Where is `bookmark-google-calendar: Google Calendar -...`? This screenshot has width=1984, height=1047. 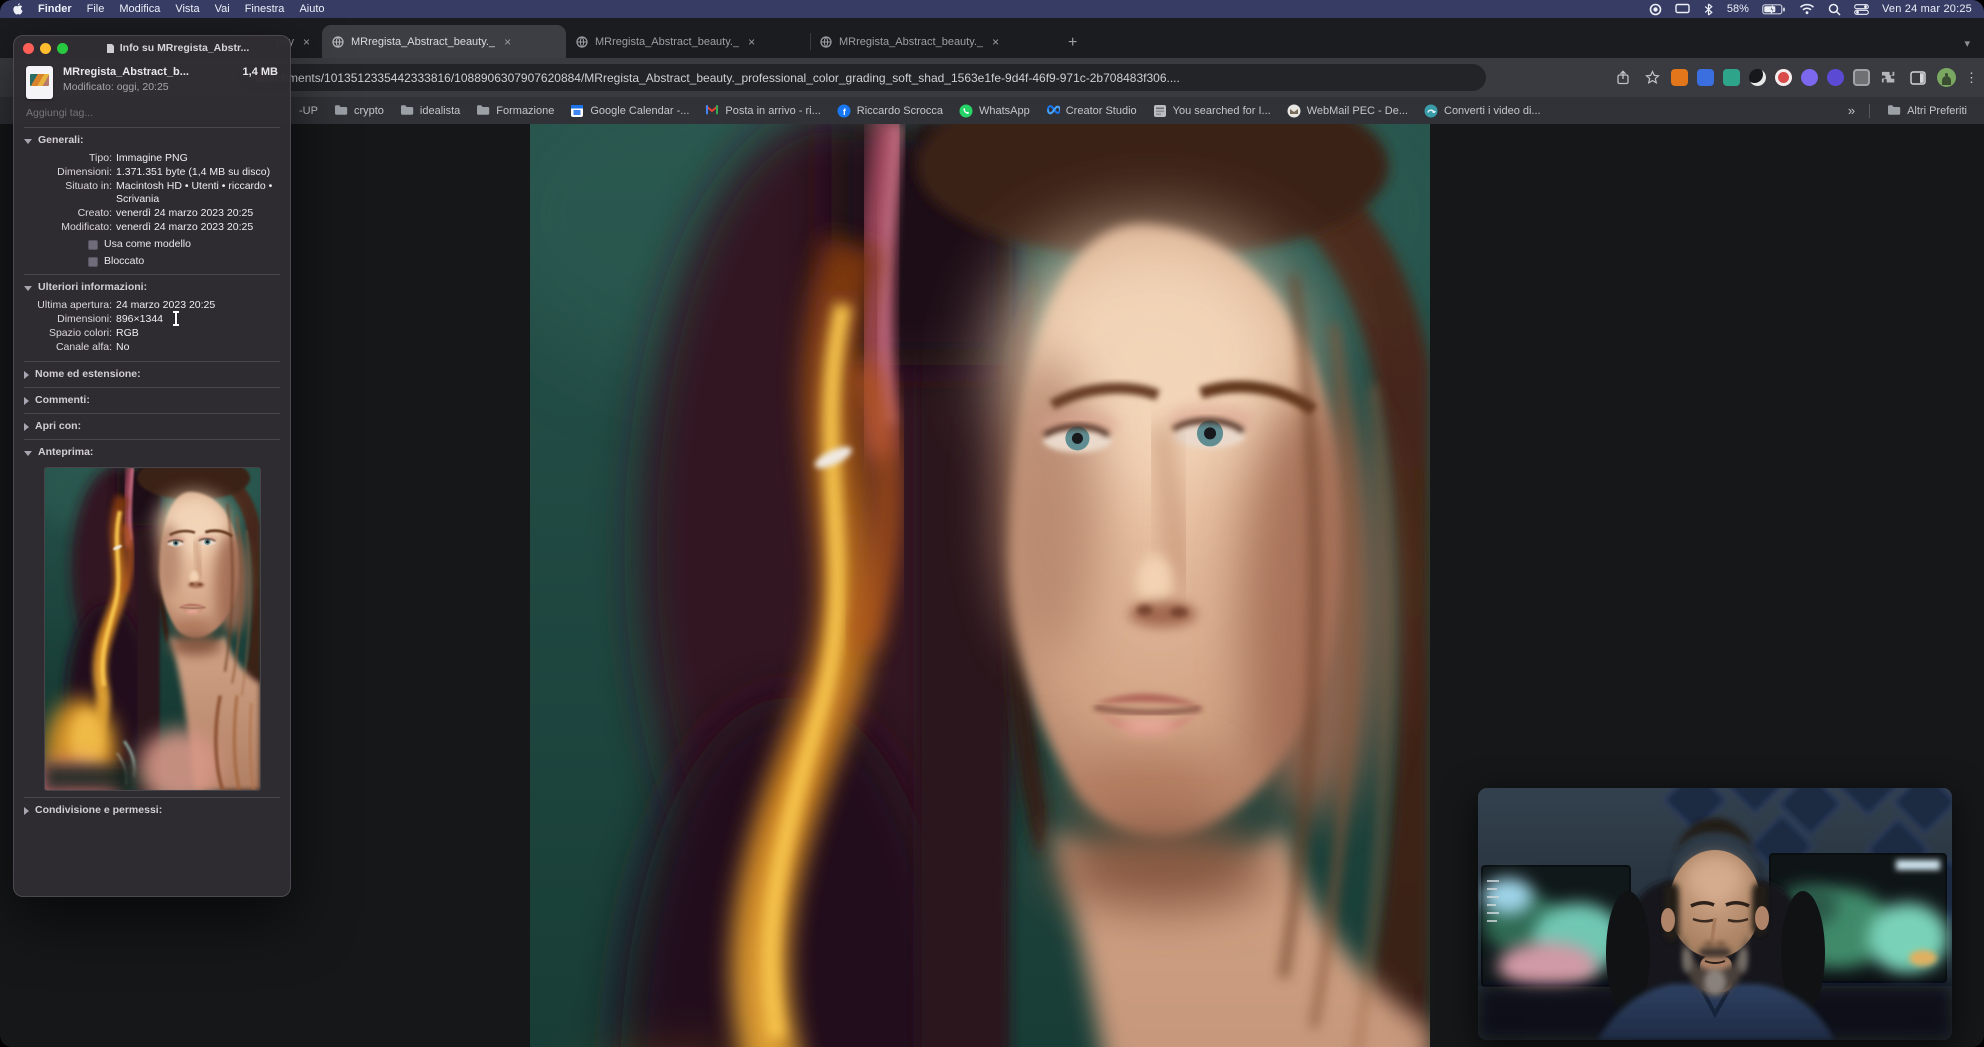 bookmark-google-calendar: Google Calendar -... is located at coordinates (629, 111).